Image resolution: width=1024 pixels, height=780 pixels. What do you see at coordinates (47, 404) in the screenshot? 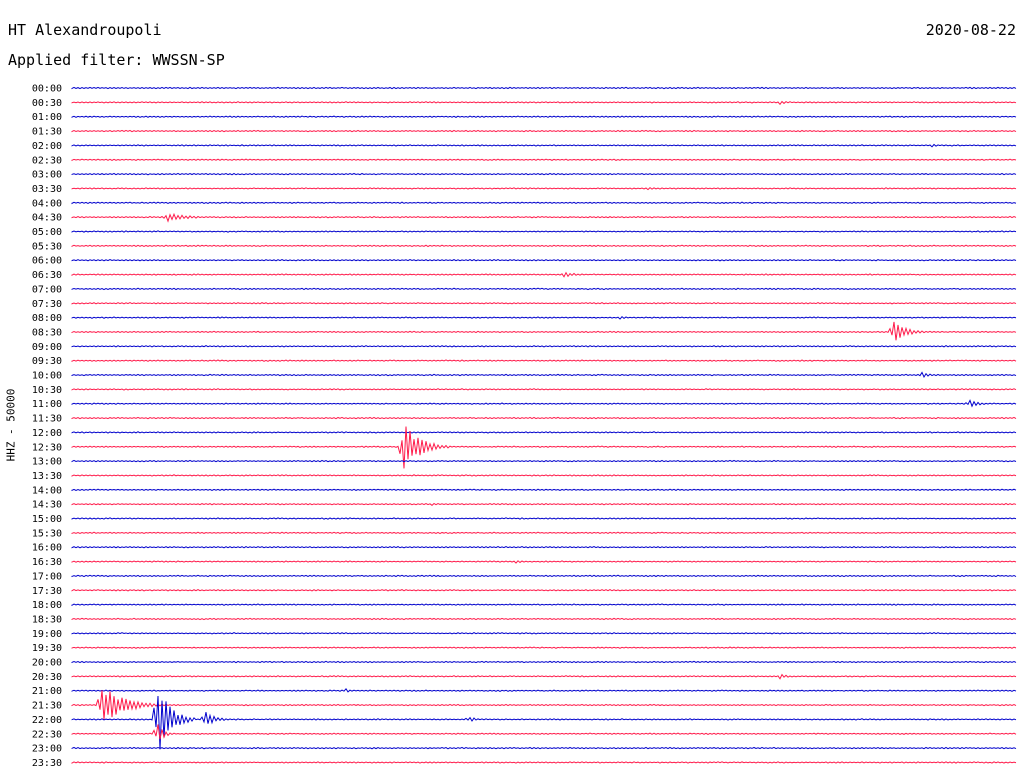
I see `row-time-label: 11:00` at bounding box center [47, 404].